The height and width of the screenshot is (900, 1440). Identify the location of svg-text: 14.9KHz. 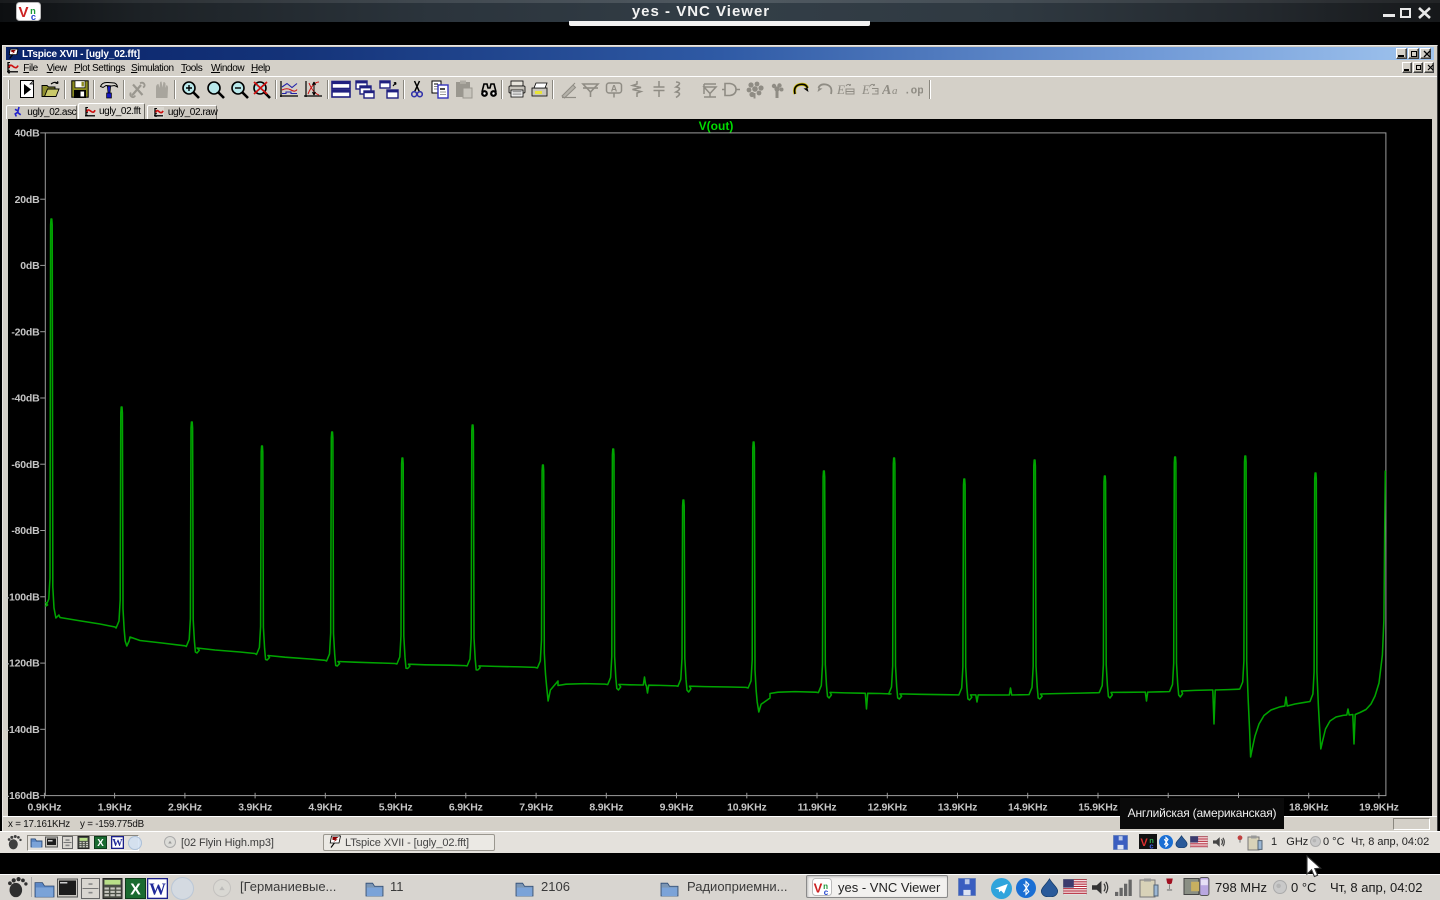
(1027, 808).